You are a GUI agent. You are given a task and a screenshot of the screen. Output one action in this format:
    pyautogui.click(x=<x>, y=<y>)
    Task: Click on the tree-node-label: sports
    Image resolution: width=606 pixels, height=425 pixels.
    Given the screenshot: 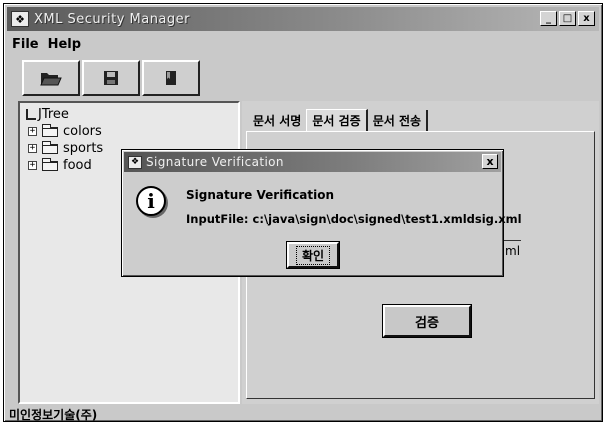 What is the action you would take?
    pyautogui.click(x=83, y=148)
    